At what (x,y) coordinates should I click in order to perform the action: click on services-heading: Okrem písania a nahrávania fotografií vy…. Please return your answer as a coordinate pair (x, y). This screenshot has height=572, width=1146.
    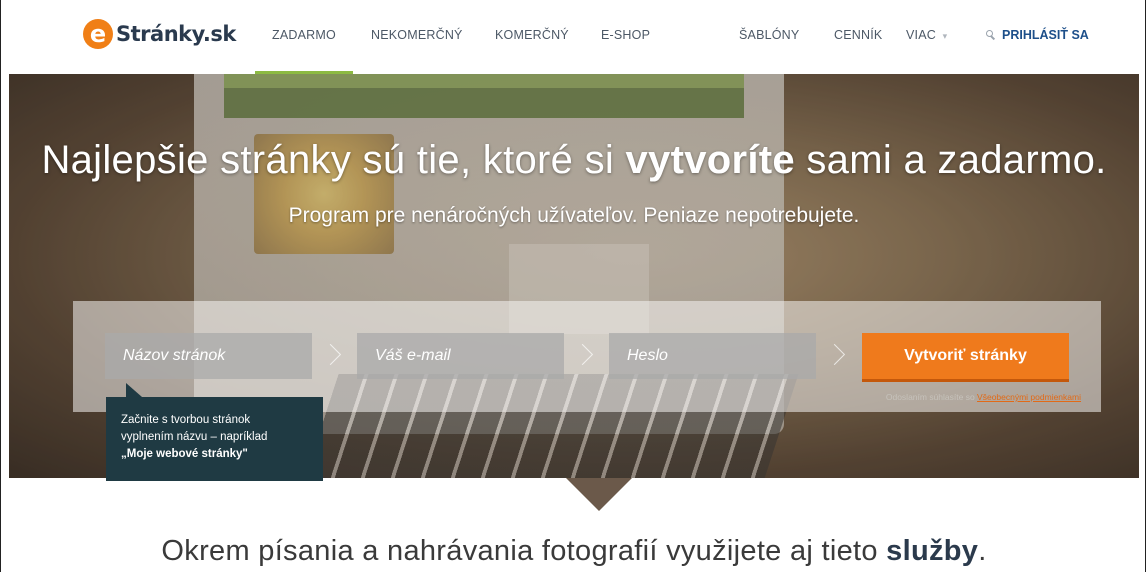
    Looking at the image, I should click on (573, 551).